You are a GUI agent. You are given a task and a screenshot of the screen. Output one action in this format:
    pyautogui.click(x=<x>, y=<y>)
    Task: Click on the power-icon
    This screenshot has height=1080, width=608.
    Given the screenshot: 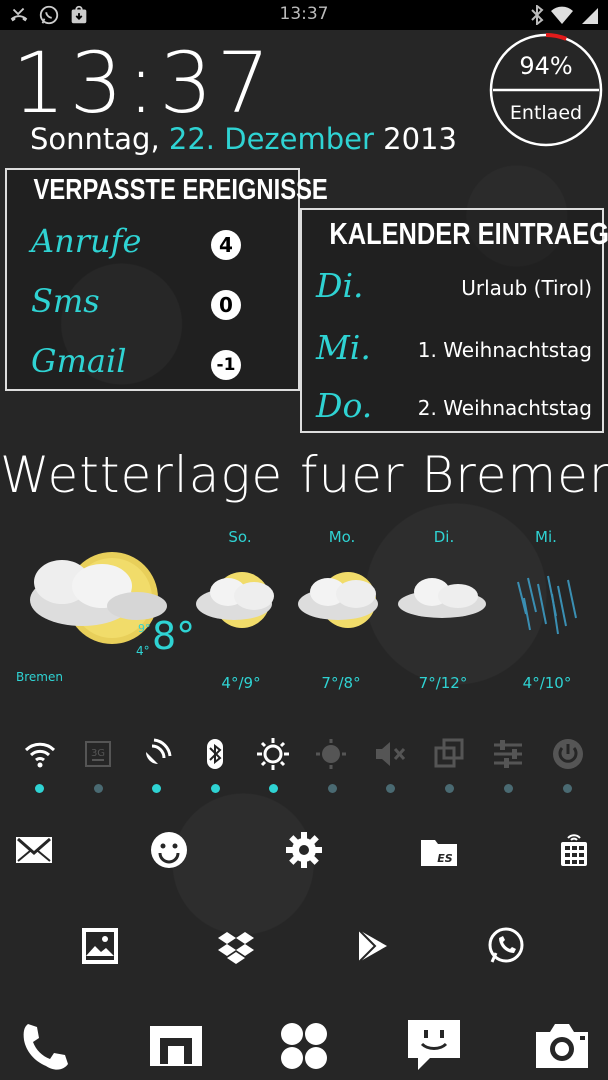 What is the action you would take?
    pyautogui.click(x=568, y=754)
    